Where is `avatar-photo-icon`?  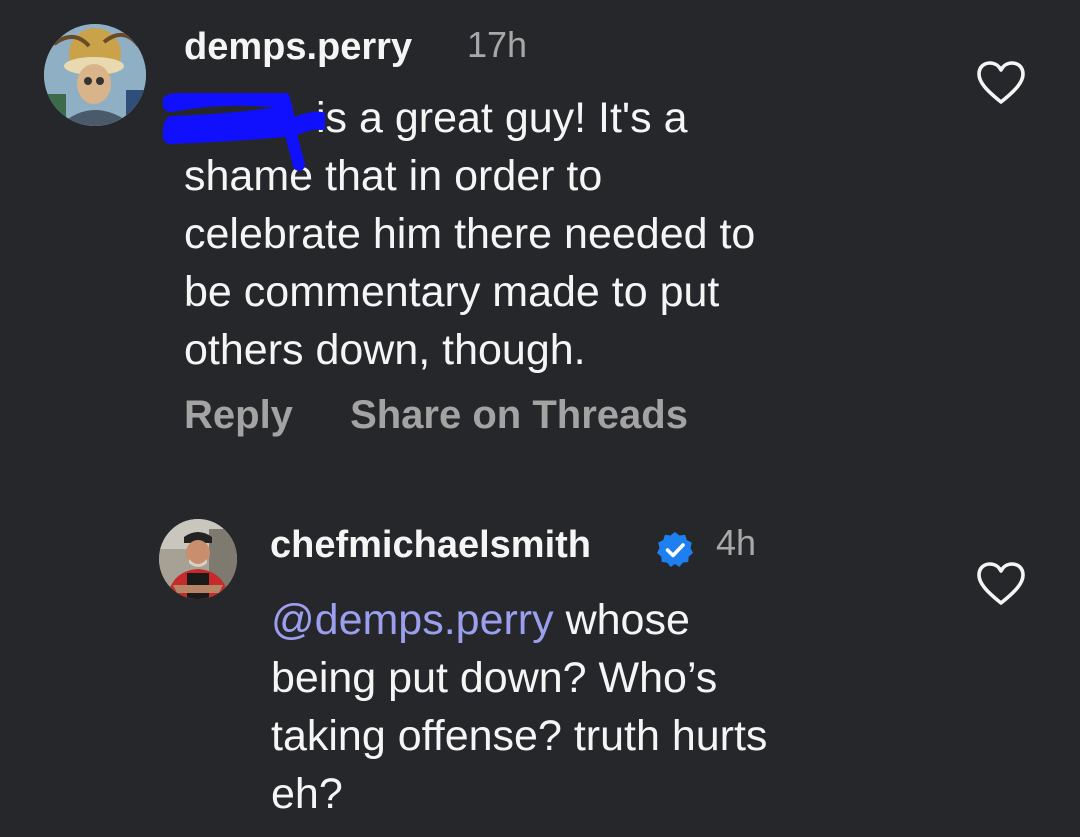
avatar-photo-icon is located at coordinates (198, 559).